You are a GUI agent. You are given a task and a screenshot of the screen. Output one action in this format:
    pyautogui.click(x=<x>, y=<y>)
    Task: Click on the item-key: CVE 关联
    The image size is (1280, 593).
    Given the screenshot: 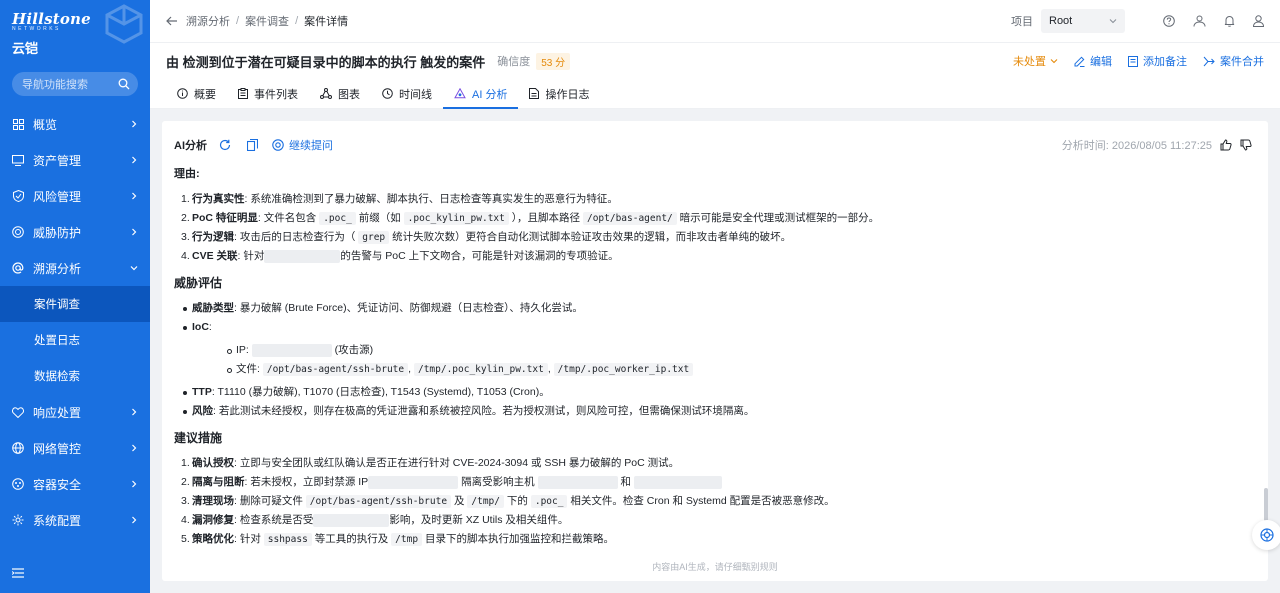 What is the action you would take?
    pyautogui.click(x=215, y=256)
    